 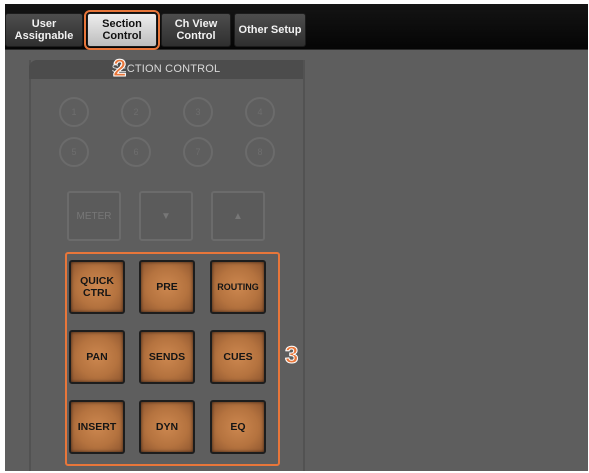 I want to click on number-button-6: 6, so click(x=136, y=152).